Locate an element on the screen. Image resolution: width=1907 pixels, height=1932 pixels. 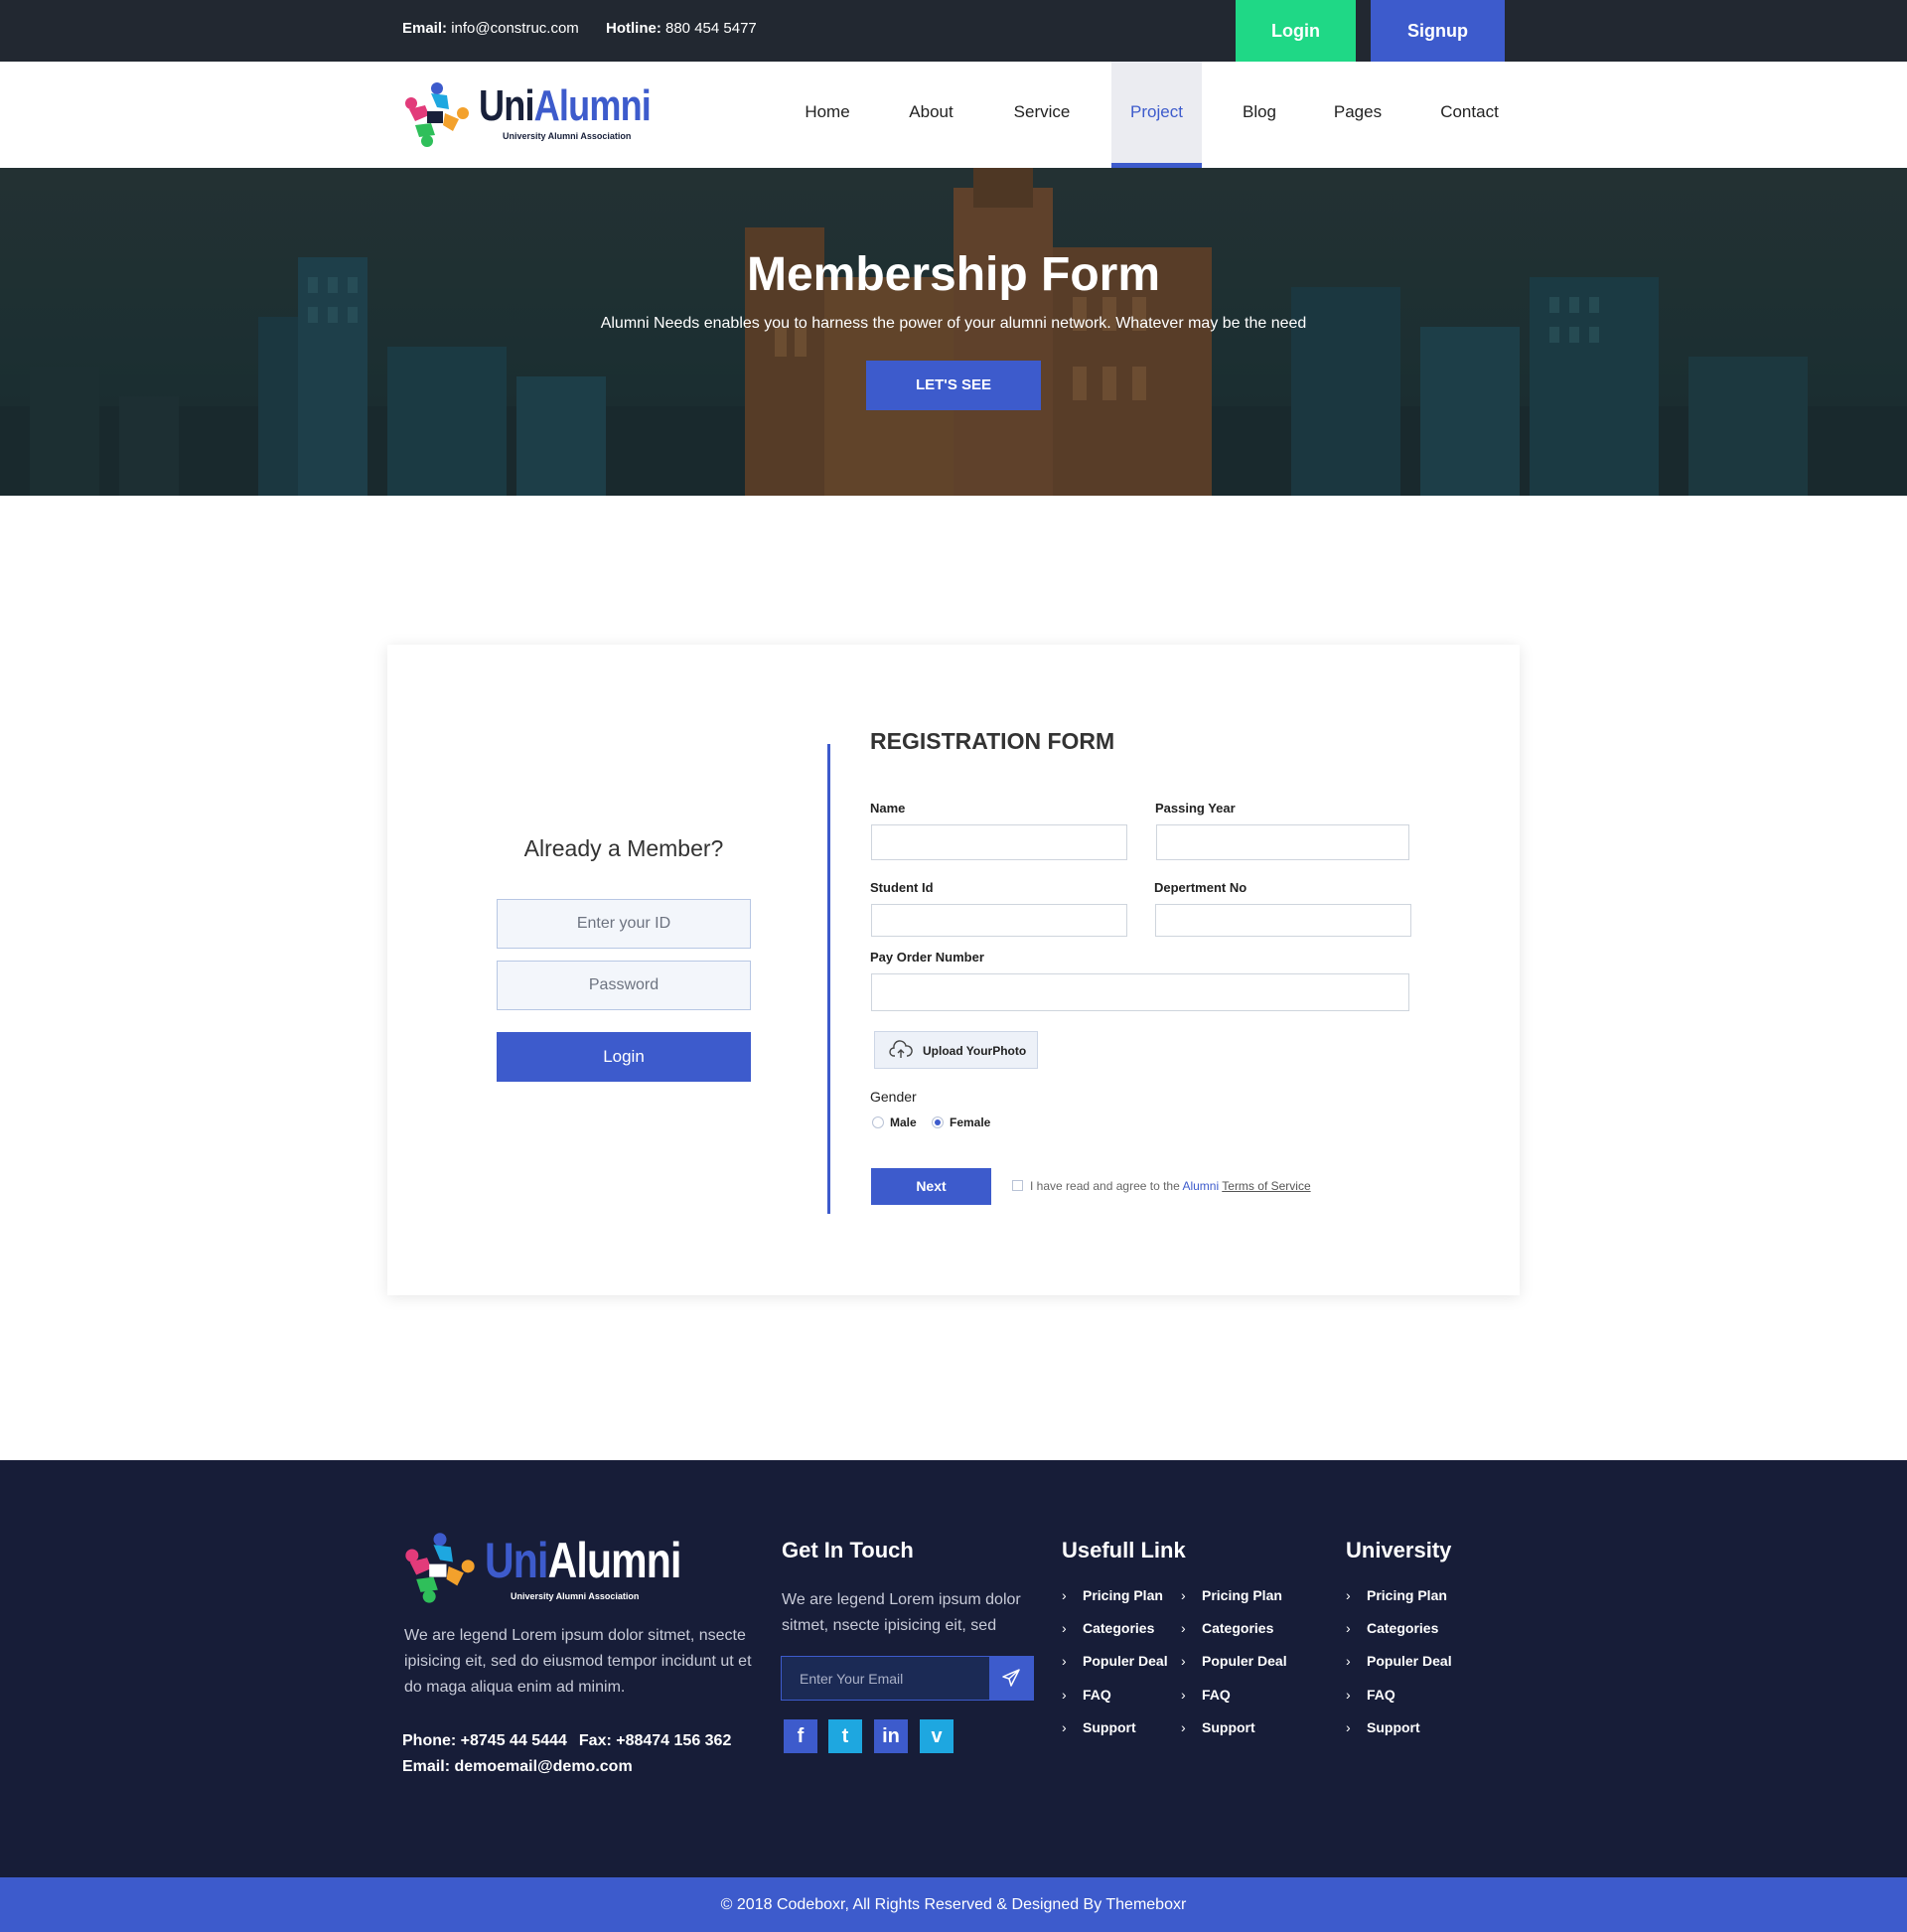
pay-order-label: Pay Order Number is located at coordinates (927, 957).